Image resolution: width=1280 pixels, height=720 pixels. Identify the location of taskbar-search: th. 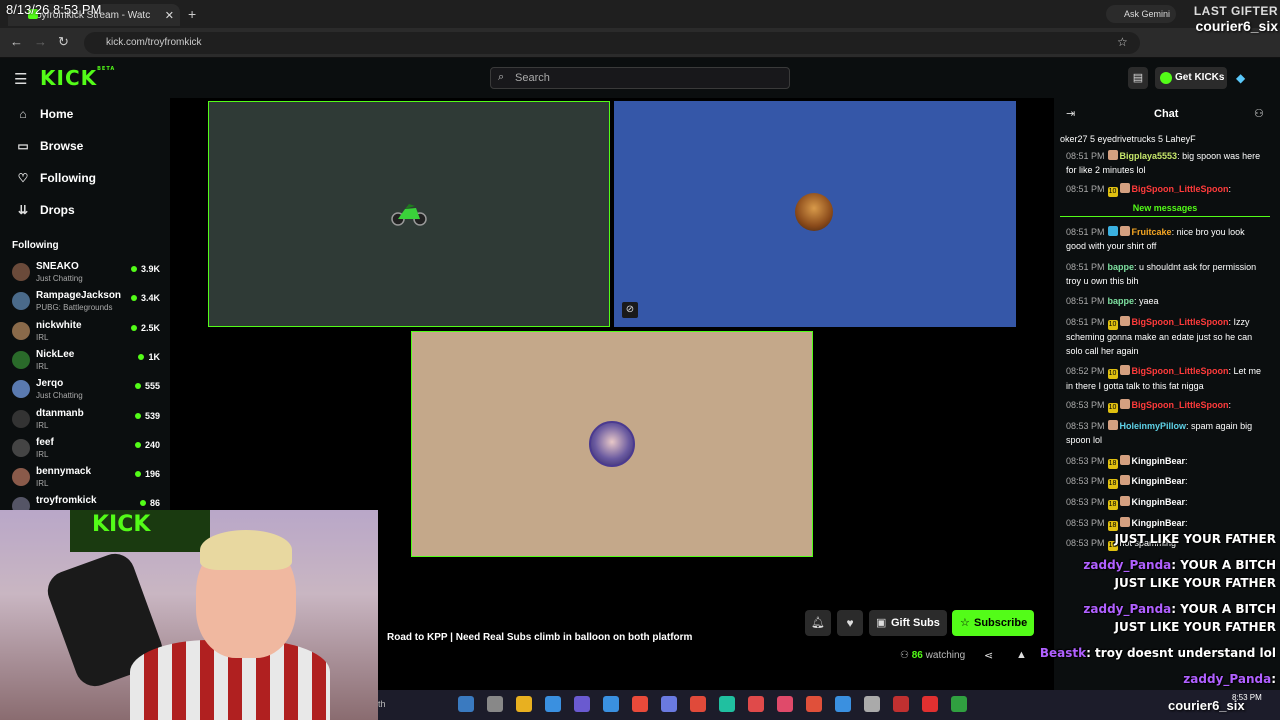
(382, 704).